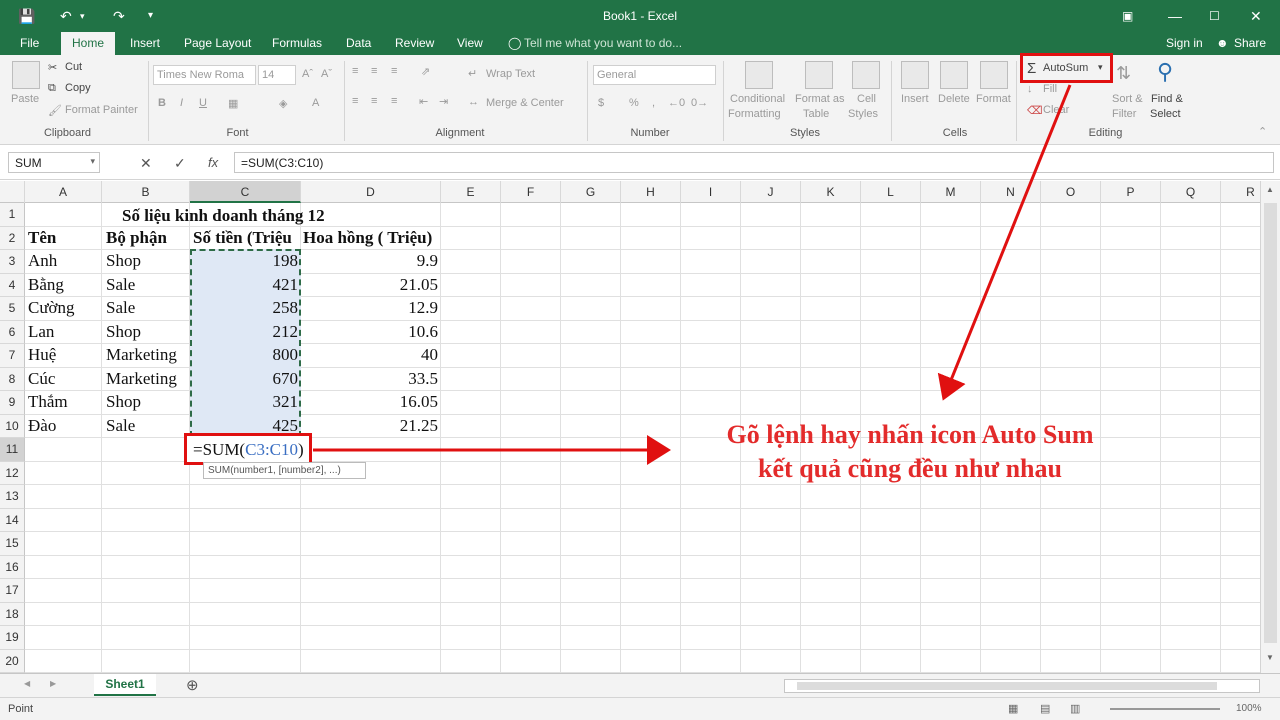 This screenshot has width=1280, height=720. Describe the element at coordinates (1270, 657) in the screenshot. I see `scroll-down-icon: ▼` at that location.